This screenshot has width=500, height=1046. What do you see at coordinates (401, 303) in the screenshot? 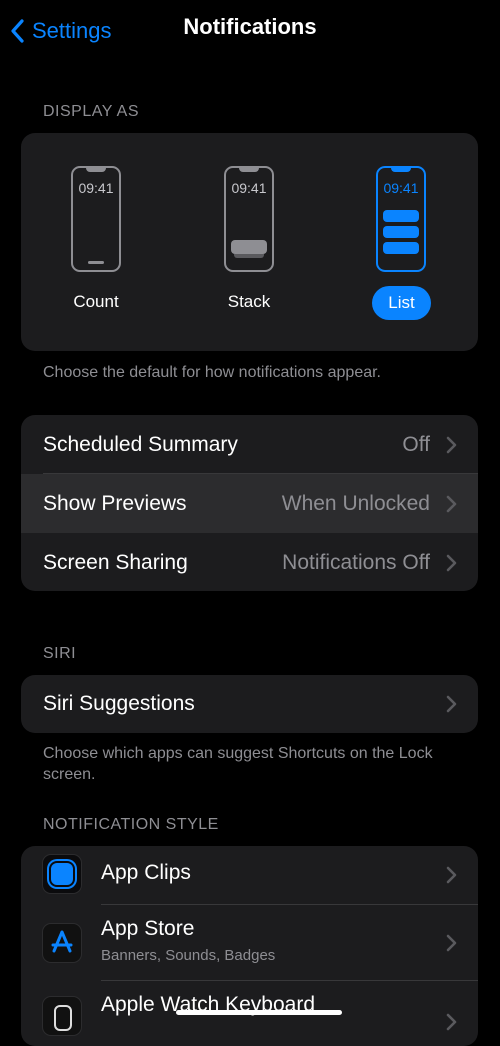
I see `list-label-selected: List` at bounding box center [401, 303].